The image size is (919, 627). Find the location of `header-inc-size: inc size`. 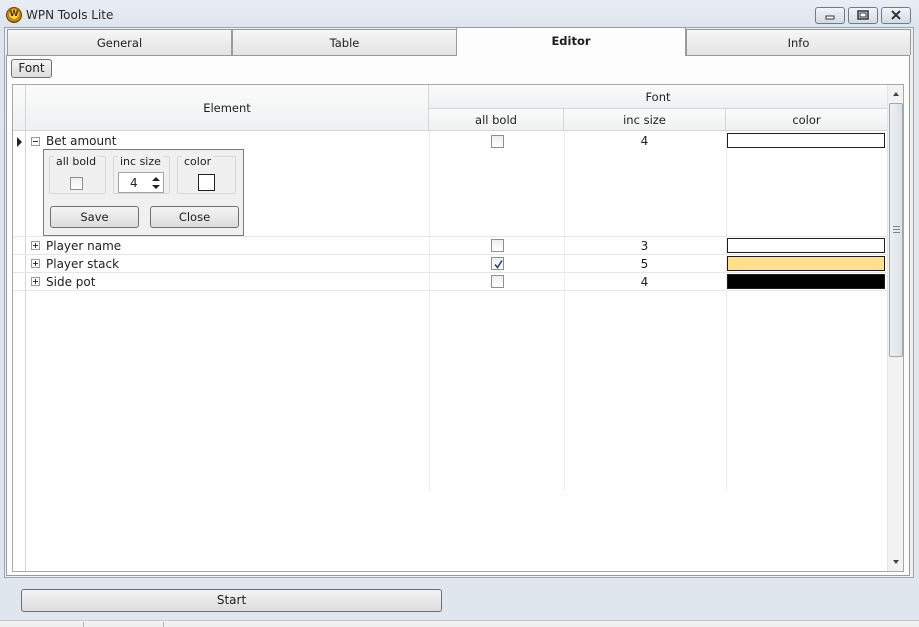

header-inc-size: inc size is located at coordinates (645, 120).